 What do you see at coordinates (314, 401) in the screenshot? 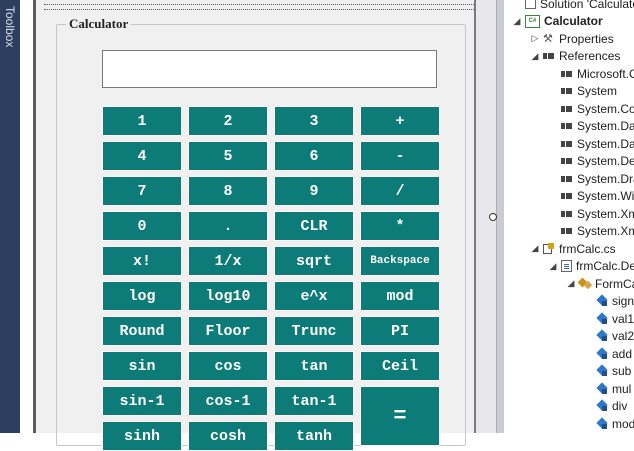
I see `button-tan-1: tan-1` at bounding box center [314, 401].